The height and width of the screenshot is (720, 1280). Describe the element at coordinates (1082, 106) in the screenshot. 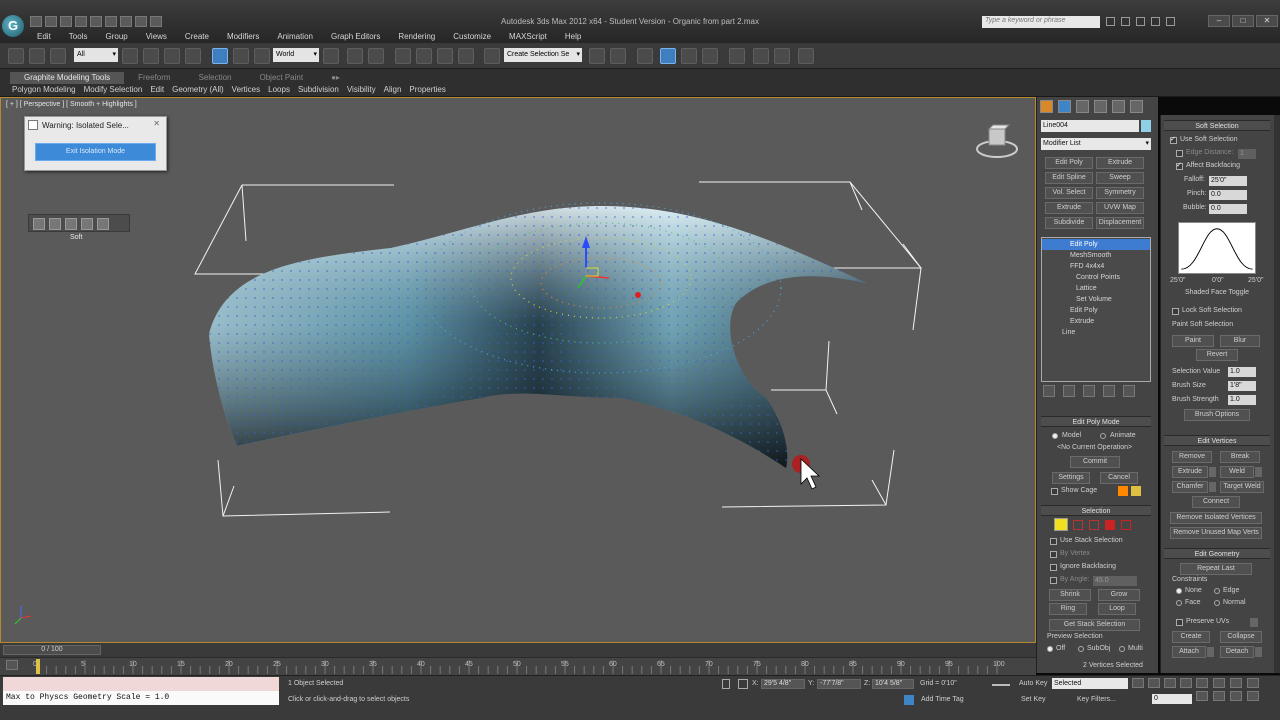

I see `hierarchy-tab-icon` at that location.